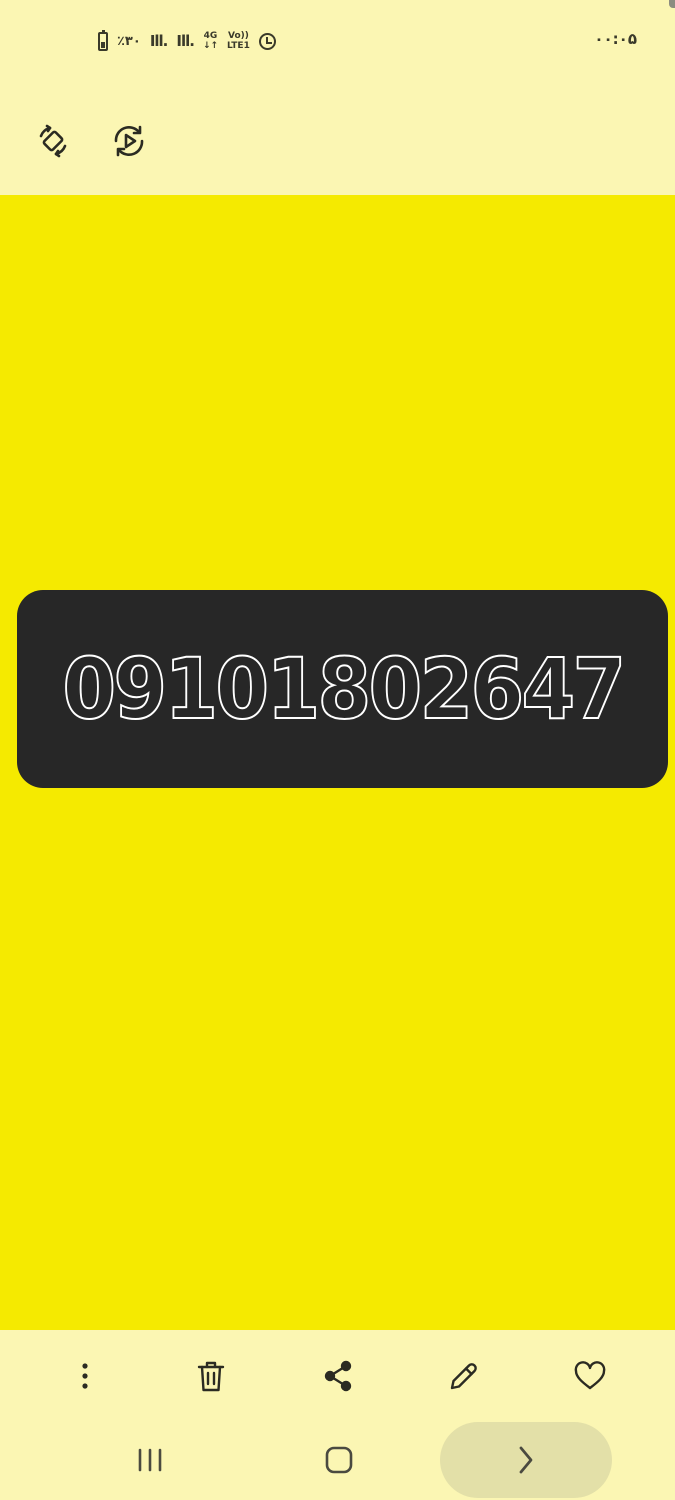 The image size is (675, 1500). I want to click on favorite-icon, so click(590, 1375).